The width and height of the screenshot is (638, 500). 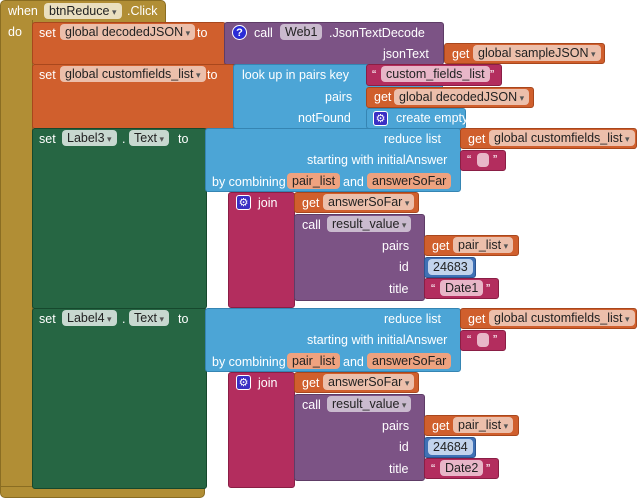 I want to click on component-pill: Web1, so click(x=301, y=32).